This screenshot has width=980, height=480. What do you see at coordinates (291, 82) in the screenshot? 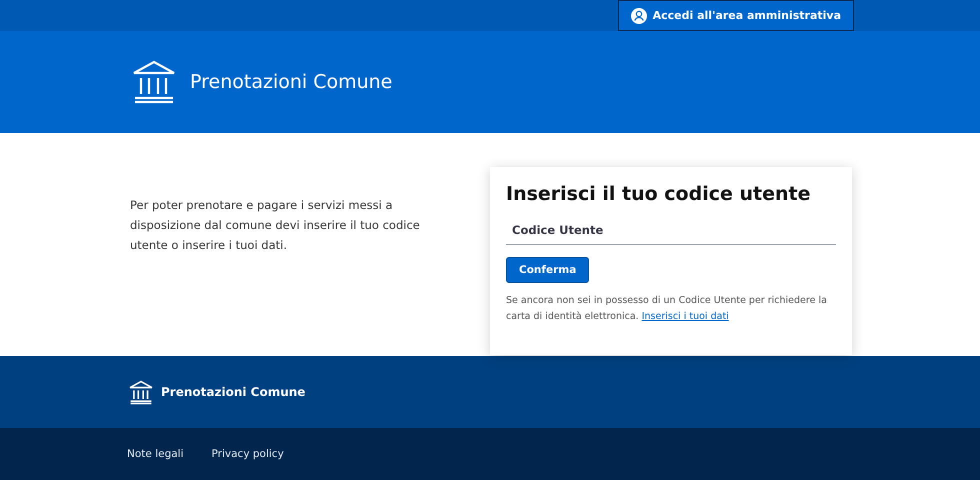
I see `site-title: Prenotazioni Comune` at bounding box center [291, 82].